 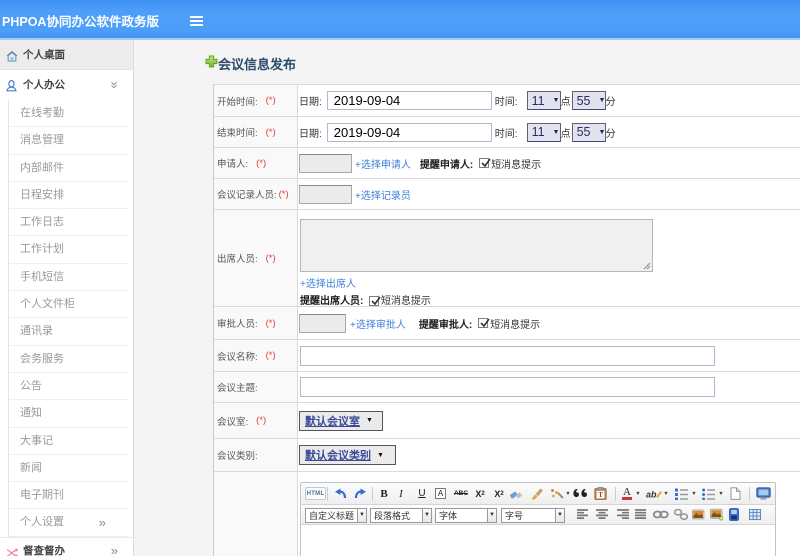 I want to click on svg-text: T, so click(x=600, y=495).